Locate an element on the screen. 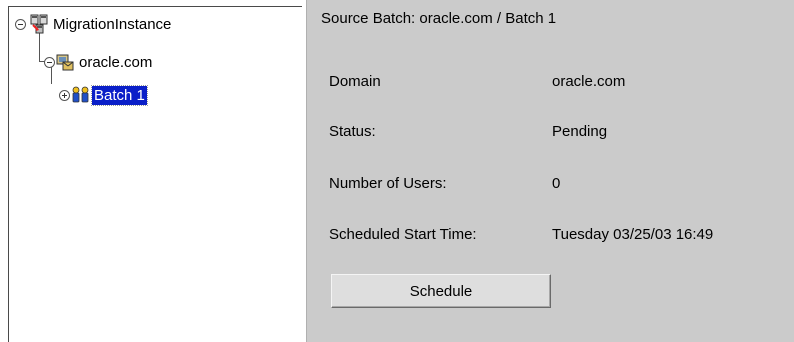 The width and height of the screenshot is (794, 342). tree-item-label: MigrationInstance is located at coordinates (112, 24).